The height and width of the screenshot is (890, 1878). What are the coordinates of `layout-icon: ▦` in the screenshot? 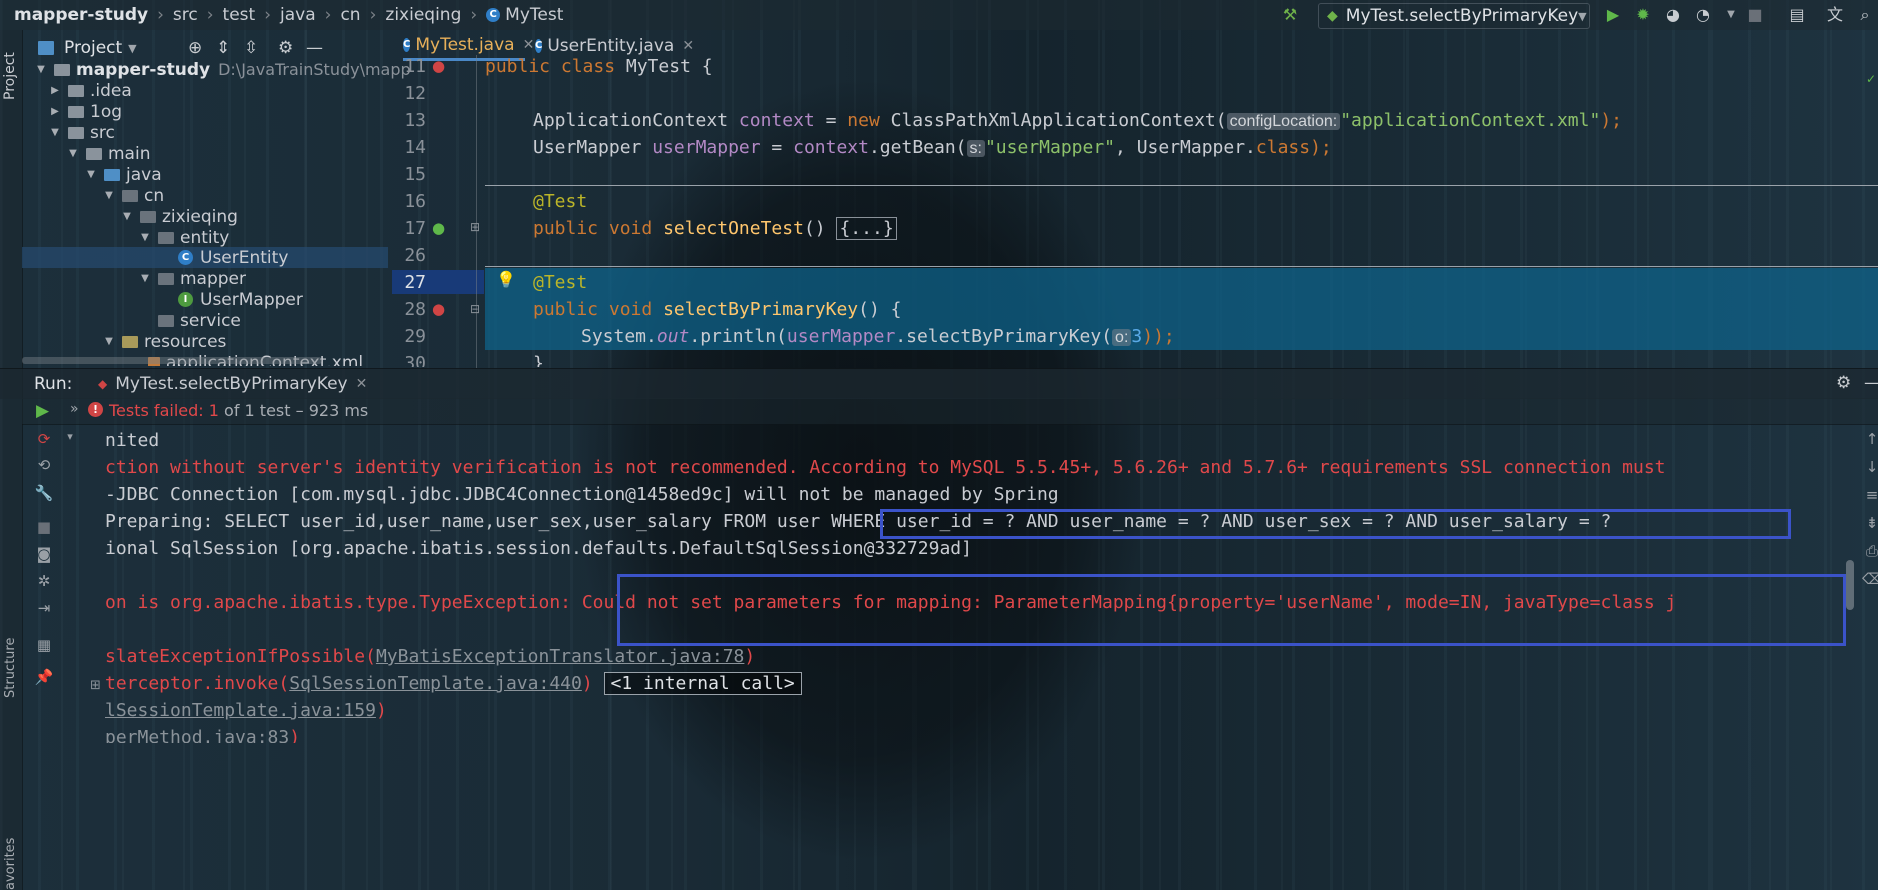 It's located at (44, 645).